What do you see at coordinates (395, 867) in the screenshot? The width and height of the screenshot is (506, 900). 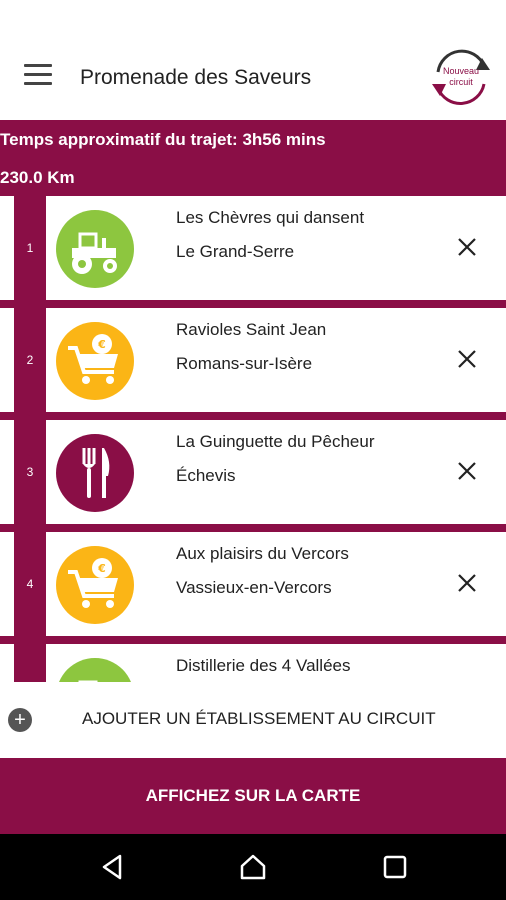 I see `recents-icon` at bounding box center [395, 867].